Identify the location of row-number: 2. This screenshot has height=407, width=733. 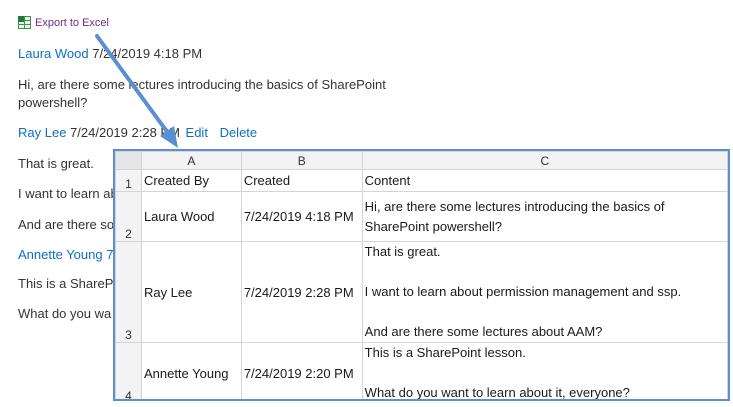
(128, 216).